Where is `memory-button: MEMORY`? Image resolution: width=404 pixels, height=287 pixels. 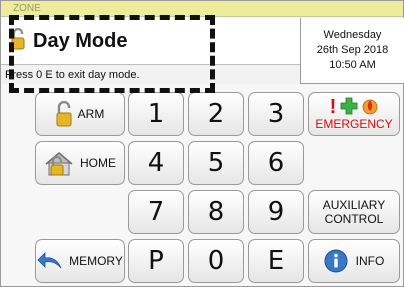 memory-button: MEMORY is located at coordinates (80, 261).